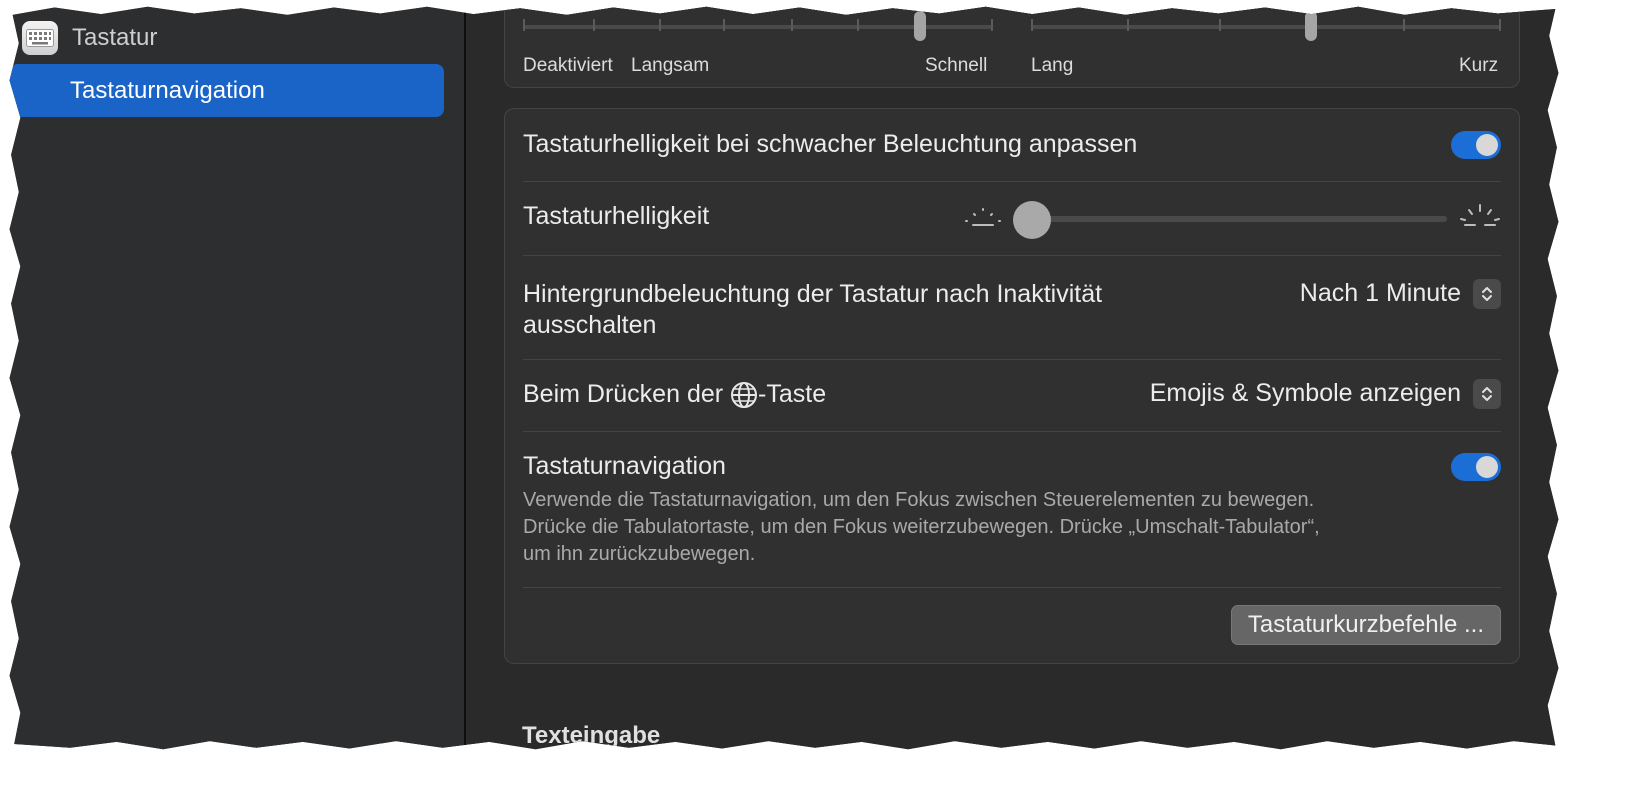  What do you see at coordinates (1032, 220) in the screenshot?
I see `brightness-slider-thumb` at bounding box center [1032, 220].